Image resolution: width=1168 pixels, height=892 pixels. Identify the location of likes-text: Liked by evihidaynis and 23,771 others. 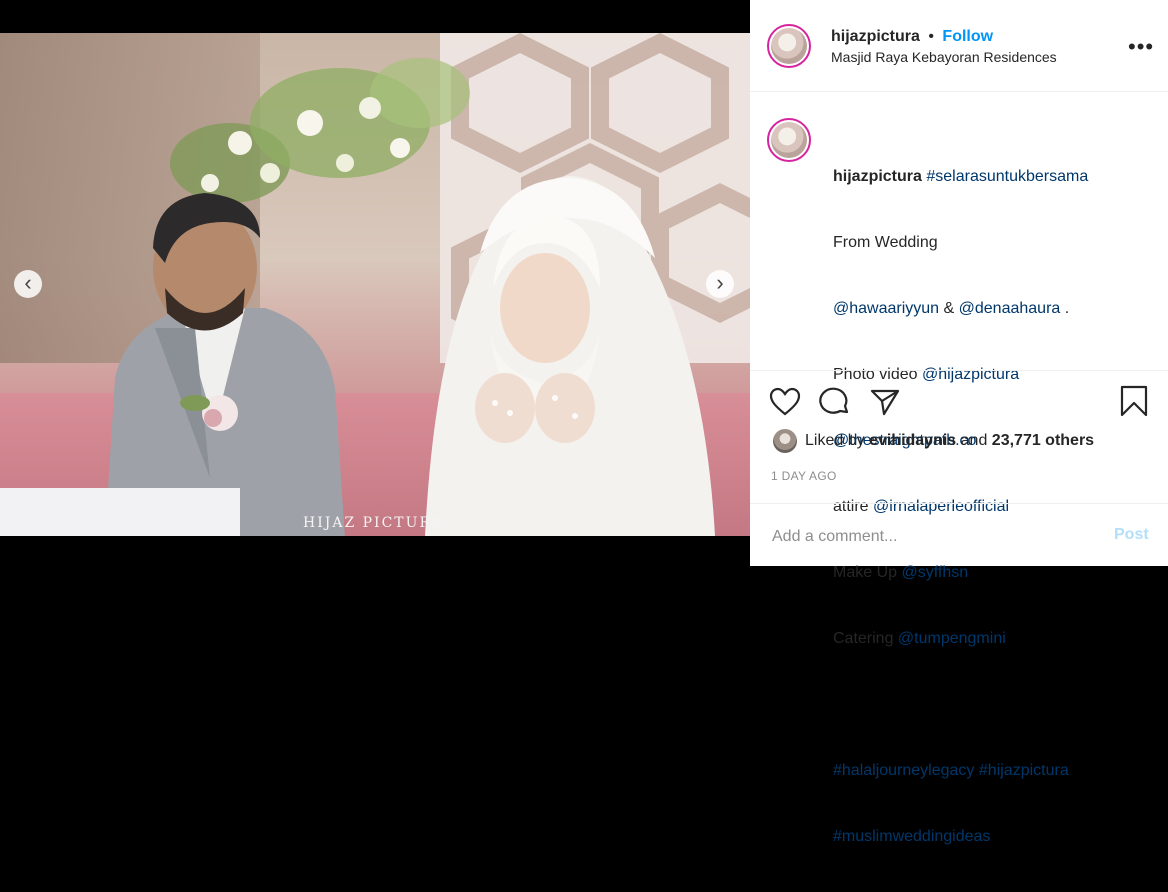
(949, 441).